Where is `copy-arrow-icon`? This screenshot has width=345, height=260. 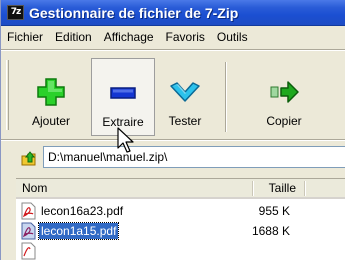 copy-arrow-icon is located at coordinates (284, 92).